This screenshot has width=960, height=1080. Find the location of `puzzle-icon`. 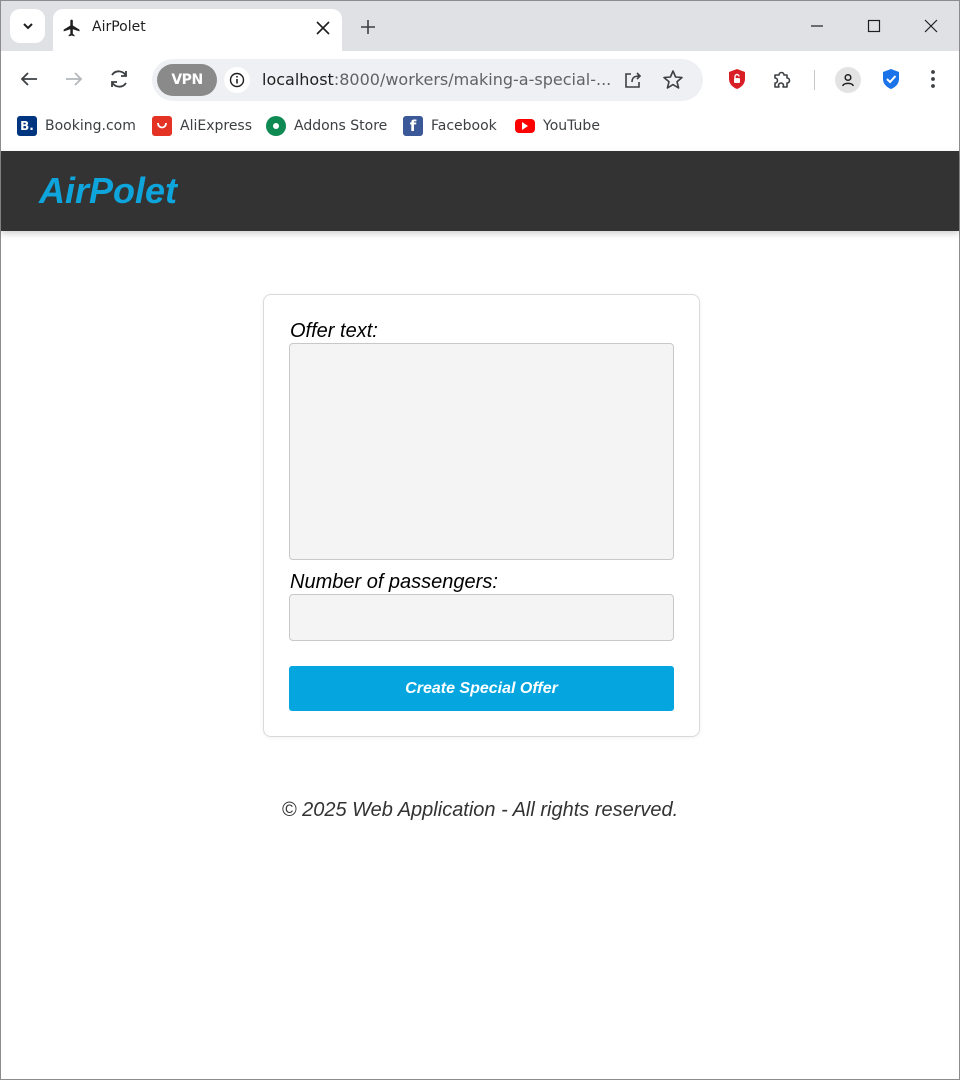

puzzle-icon is located at coordinates (782, 79).